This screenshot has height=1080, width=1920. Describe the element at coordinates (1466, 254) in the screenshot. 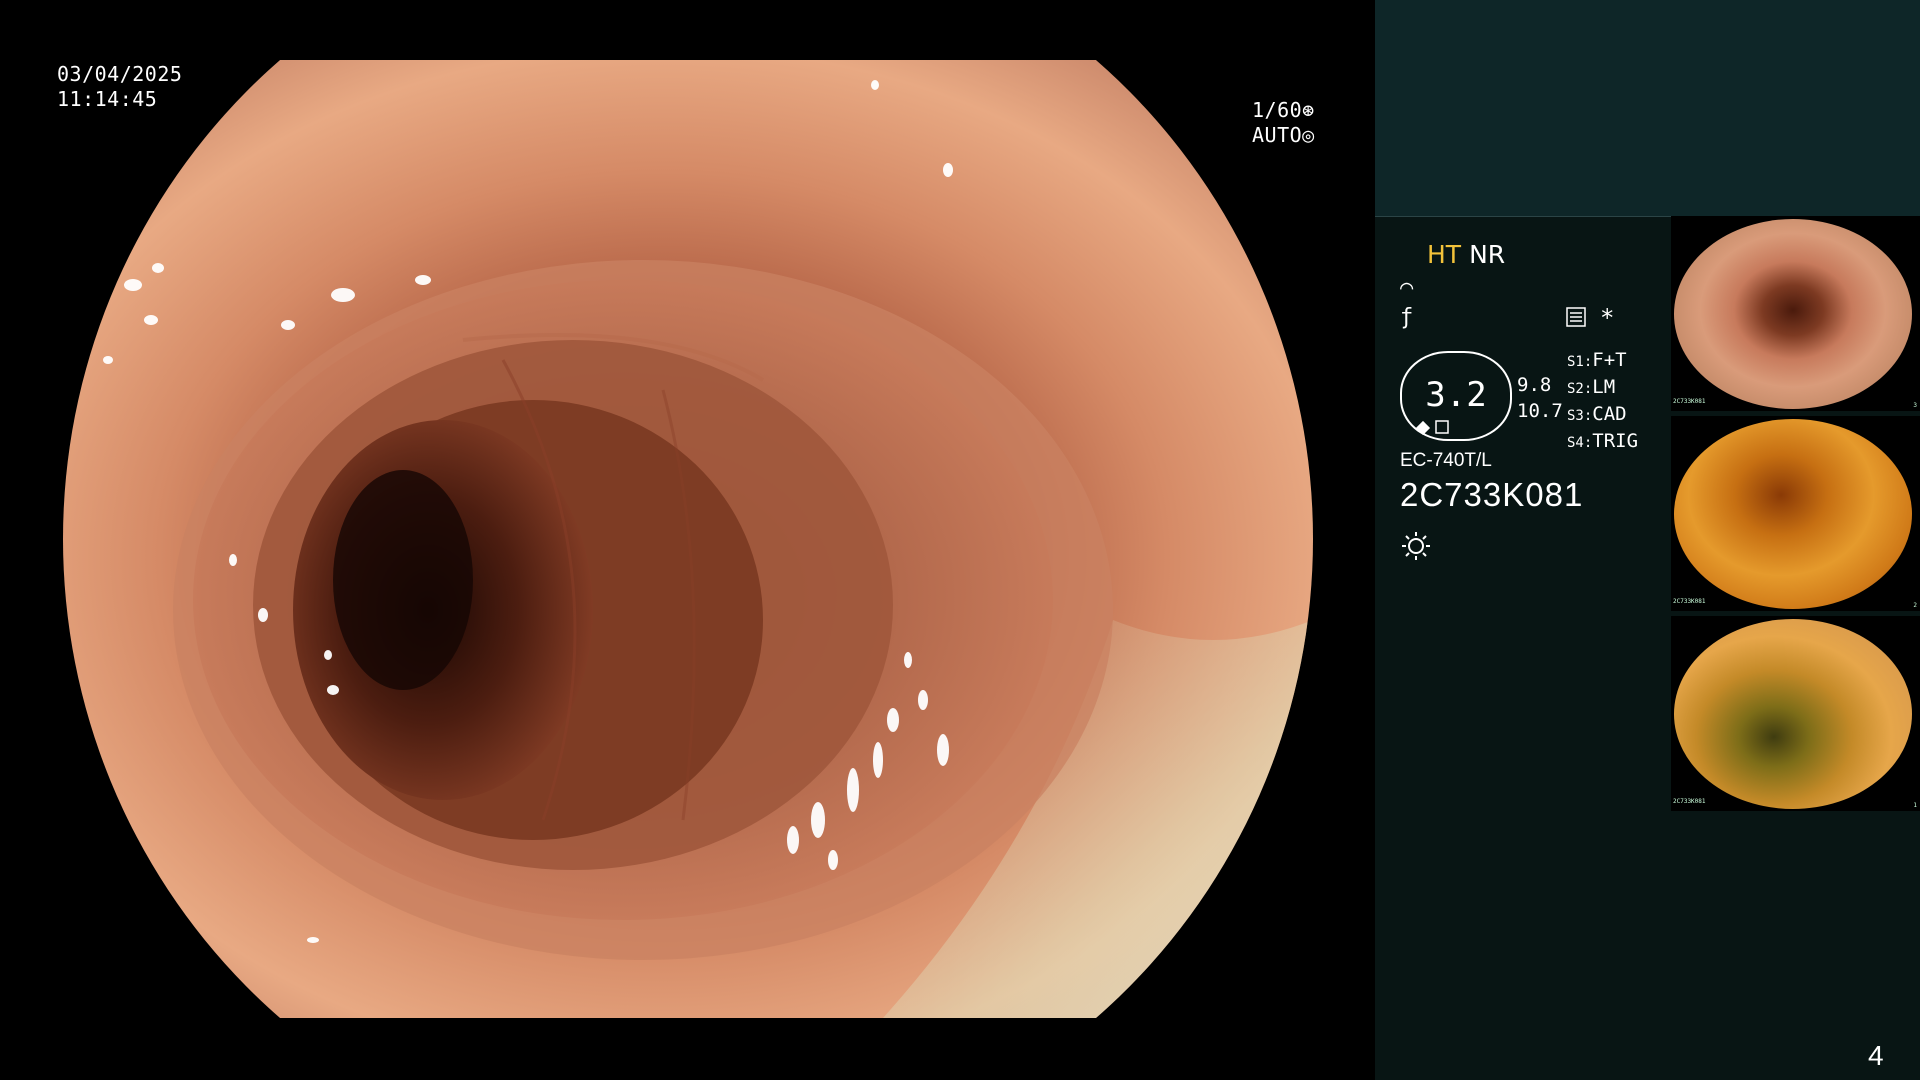

I see `mode-indicator: HT NR` at that location.